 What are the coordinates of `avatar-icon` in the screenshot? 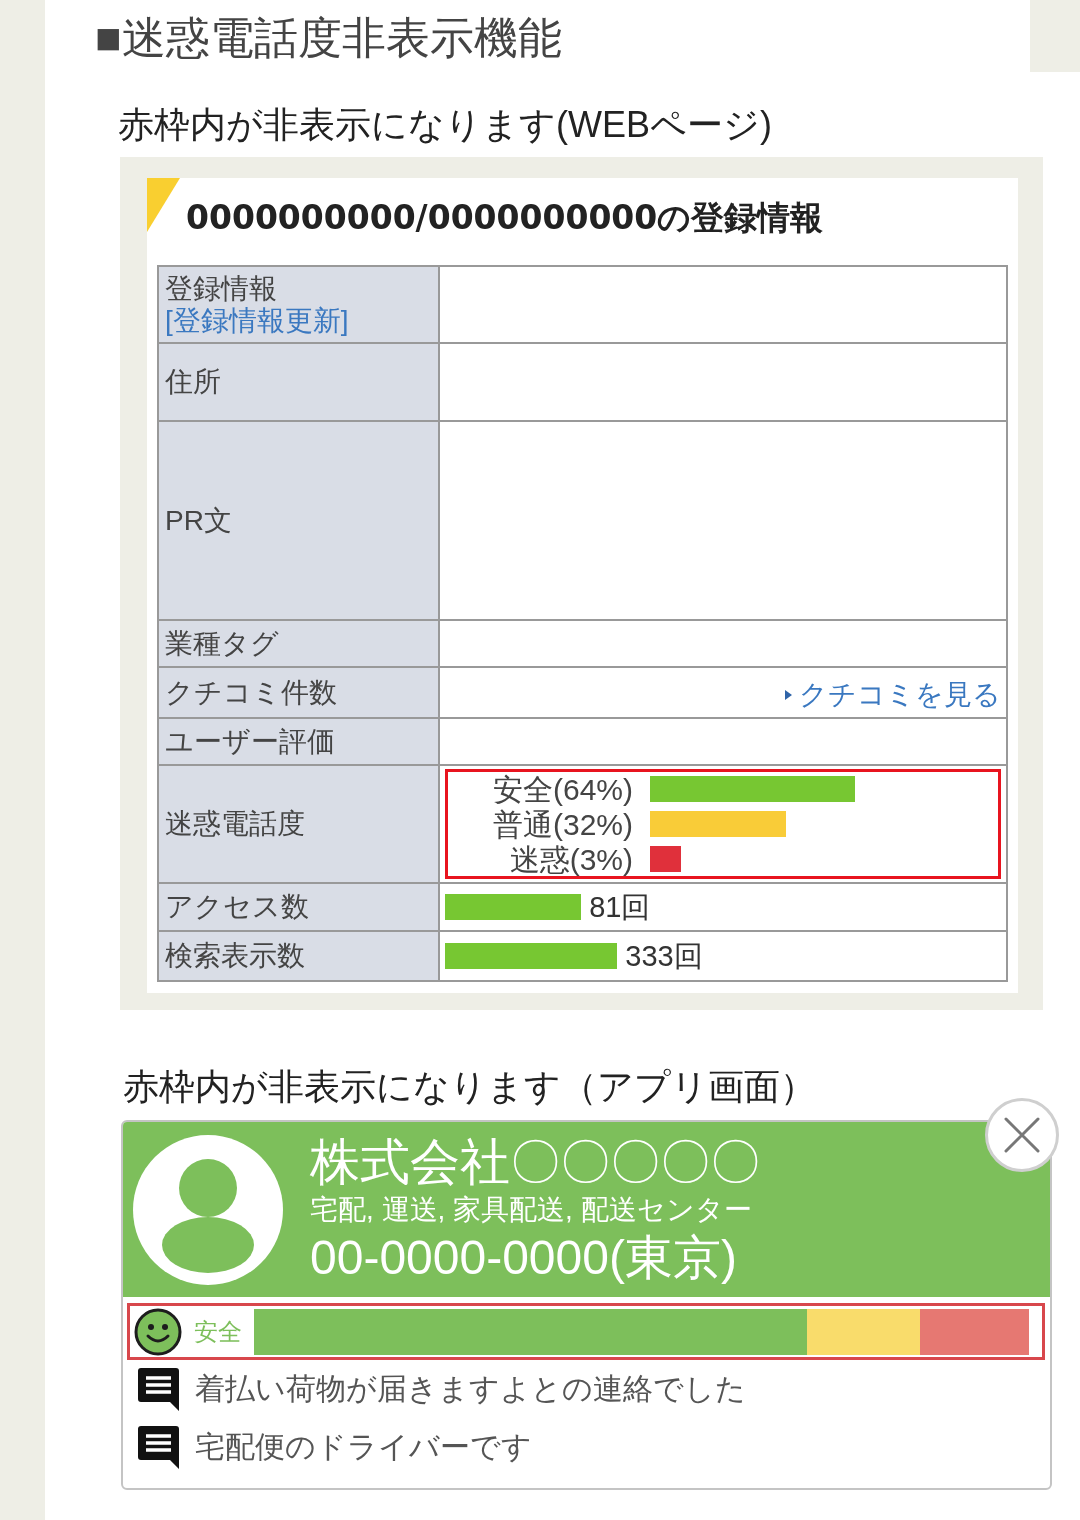 It's located at (208, 1209).